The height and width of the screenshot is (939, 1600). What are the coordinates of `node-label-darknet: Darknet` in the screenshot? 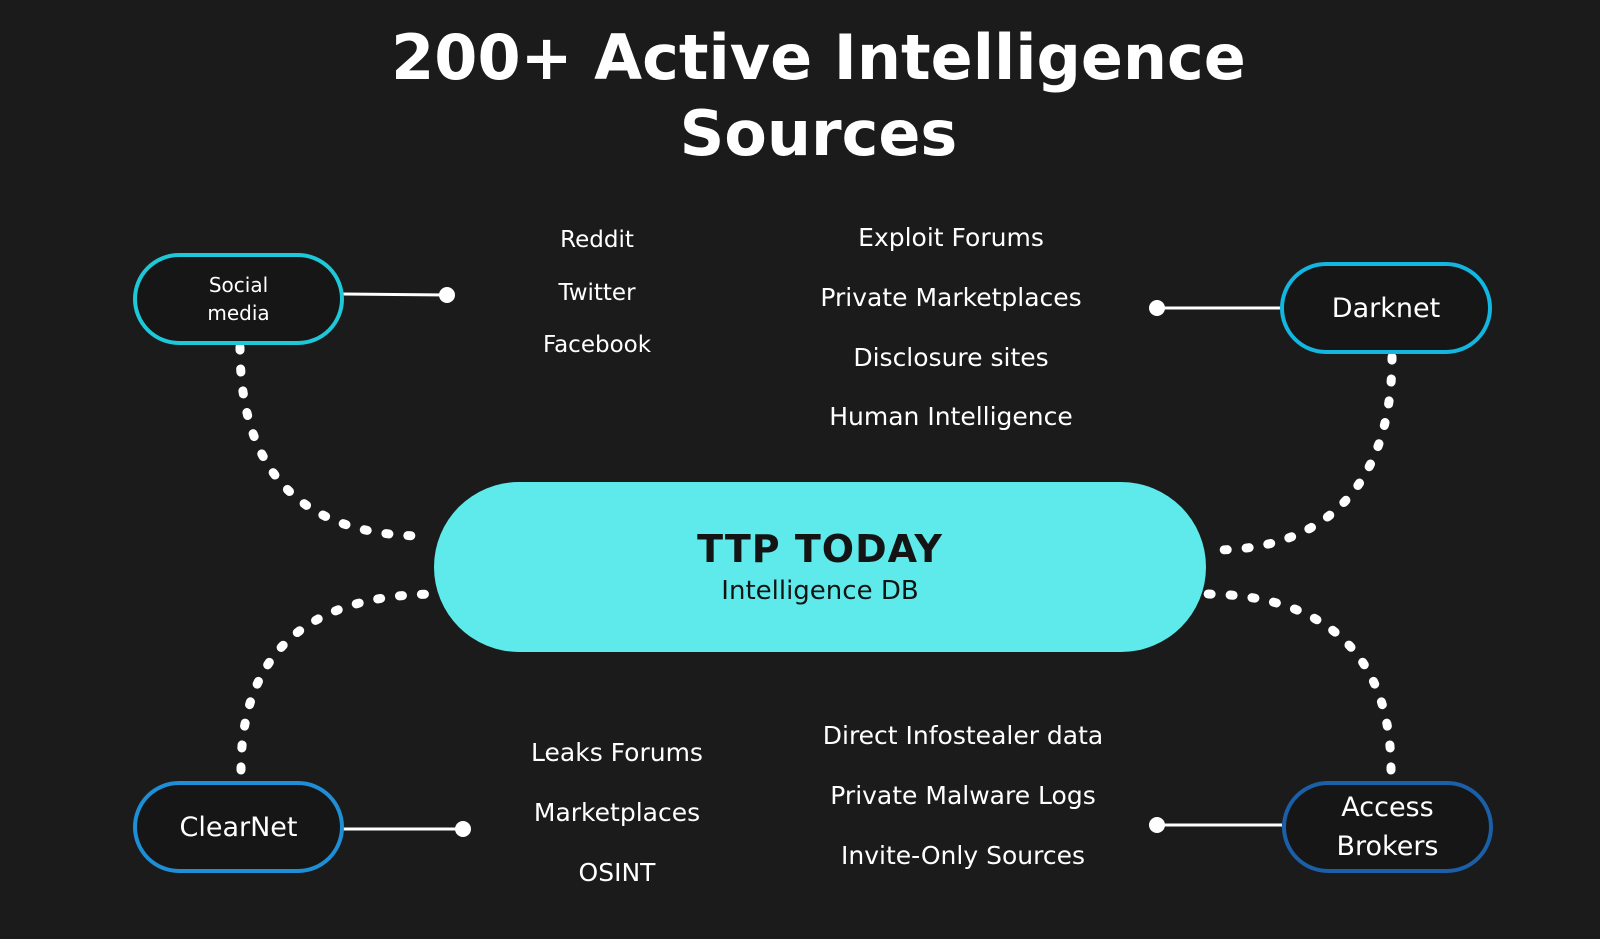 It's located at (1386, 308).